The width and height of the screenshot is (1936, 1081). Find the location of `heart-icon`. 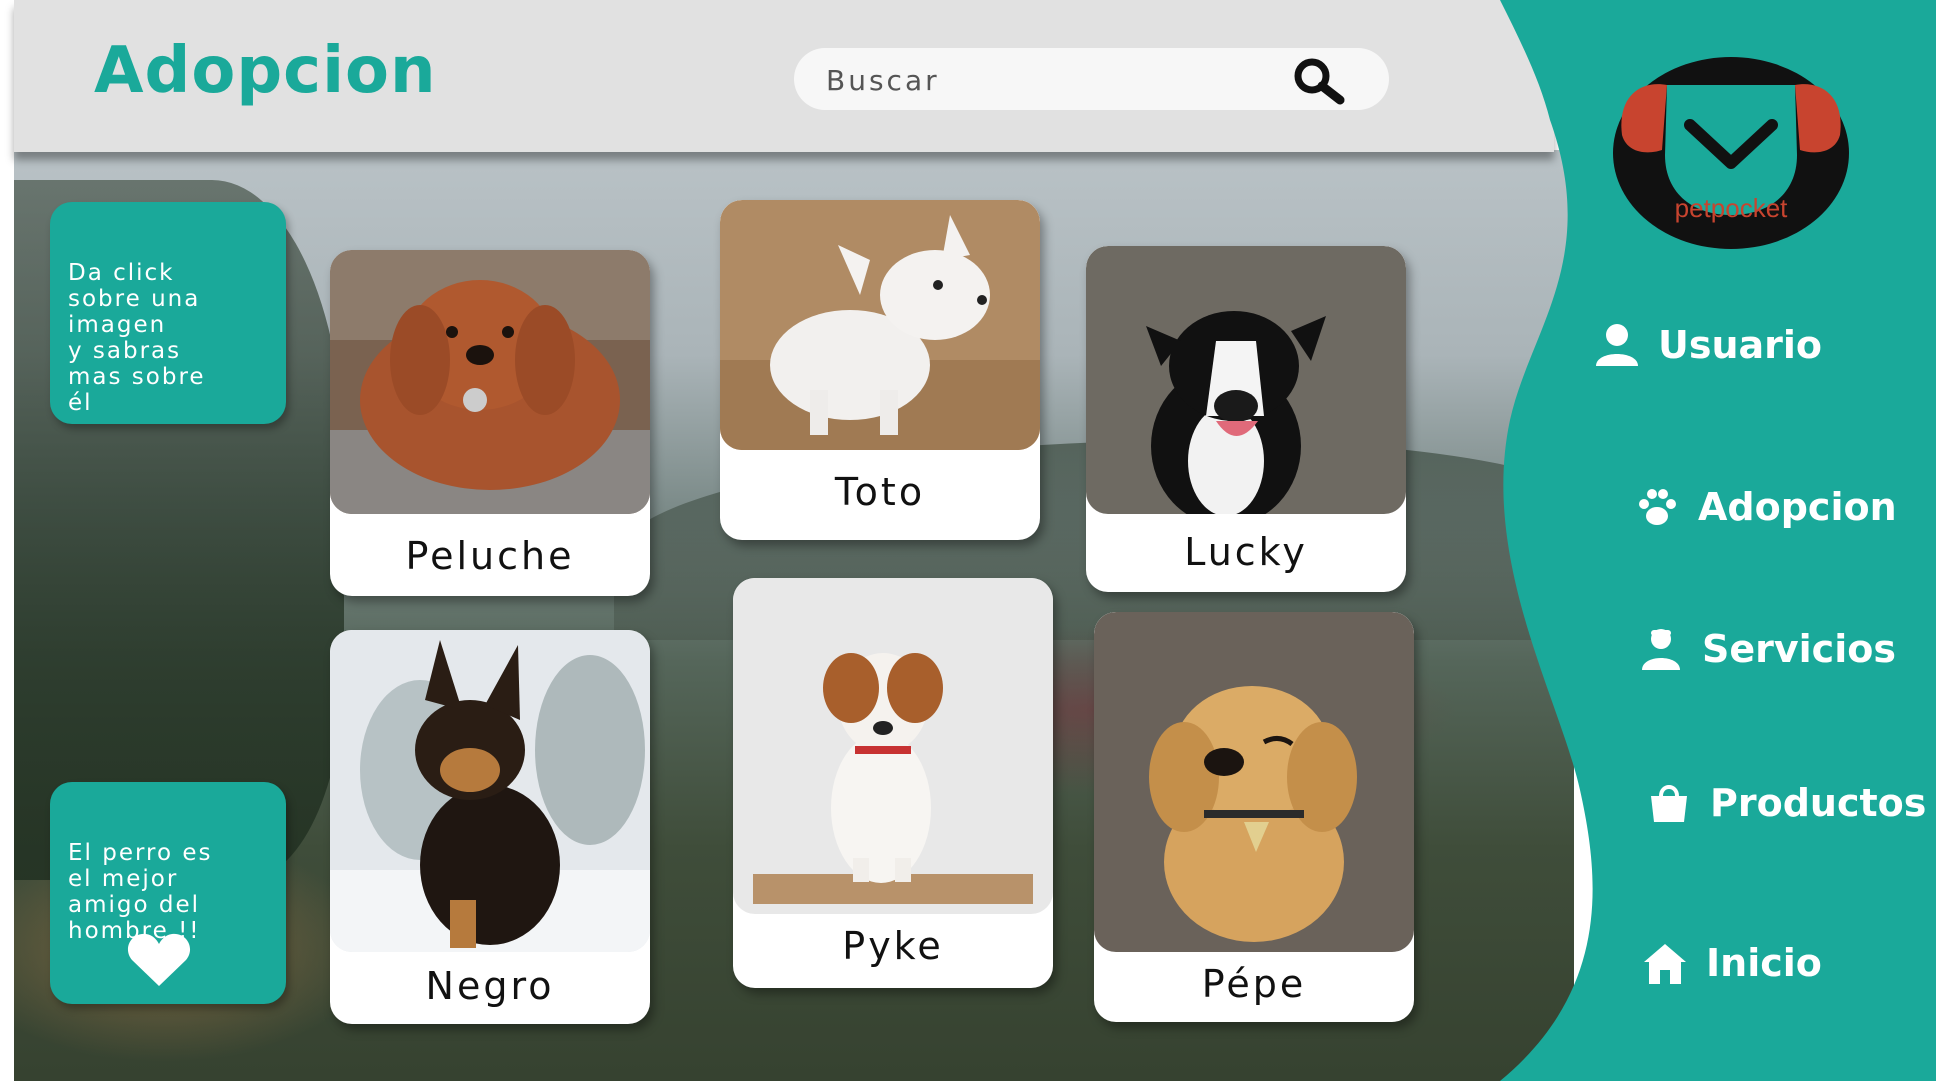

heart-icon is located at coordinates (159, 959).